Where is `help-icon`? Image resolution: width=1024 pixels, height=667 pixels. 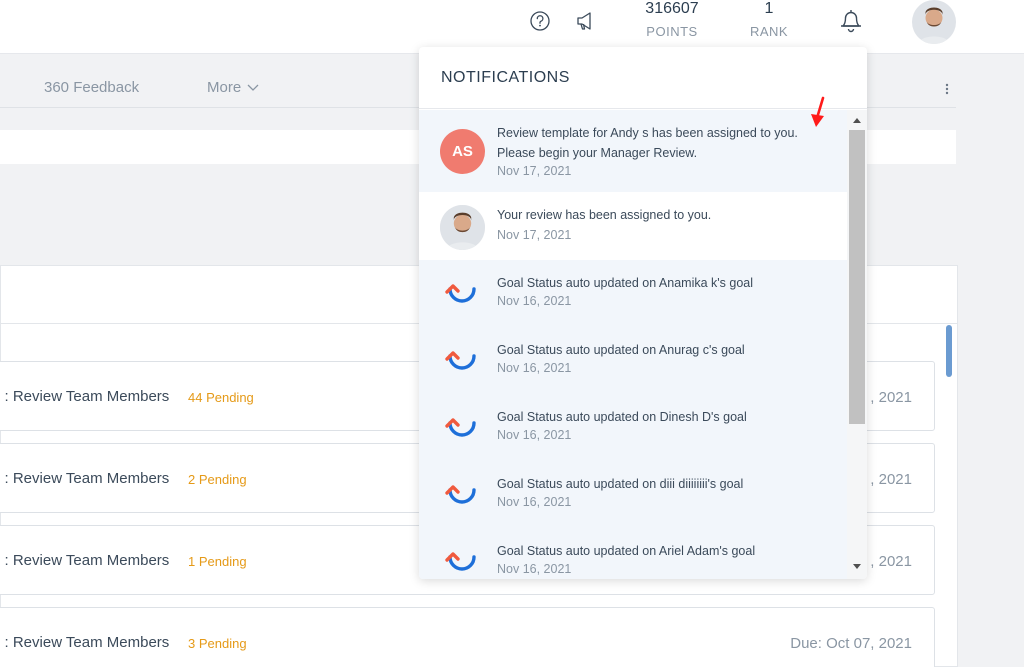
help-icon is located at coordinates (540, 21).